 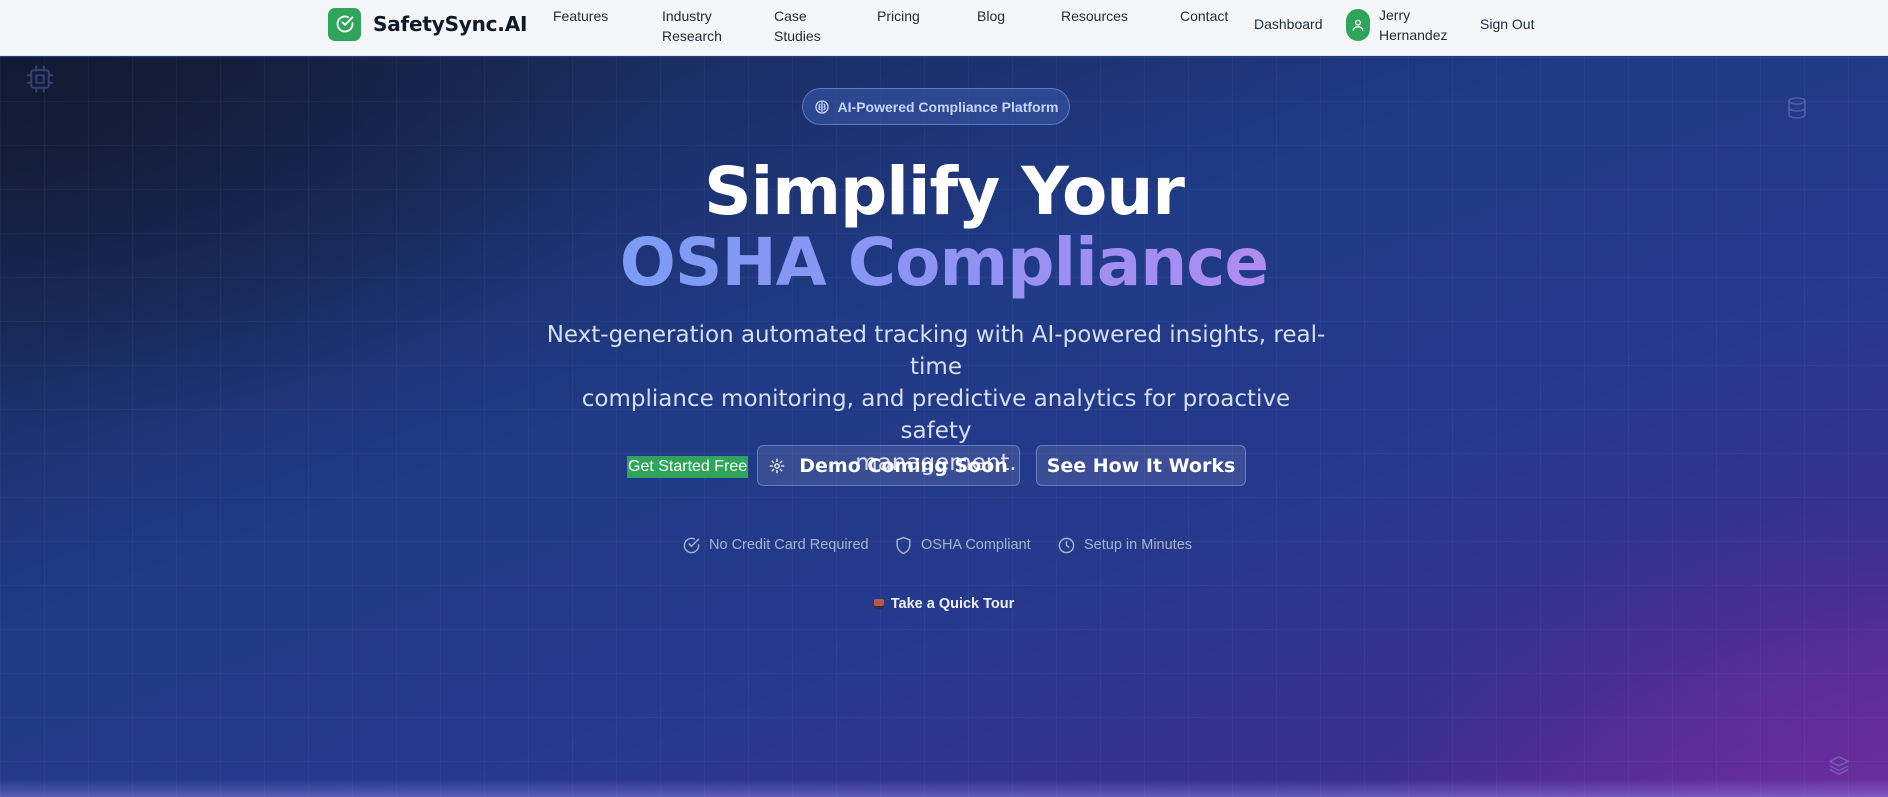 What do you see at coordinates (1413, 25) in the screenshot?
I see `user-name: Jerry Hernandez` at bounding box center [1413, 25].